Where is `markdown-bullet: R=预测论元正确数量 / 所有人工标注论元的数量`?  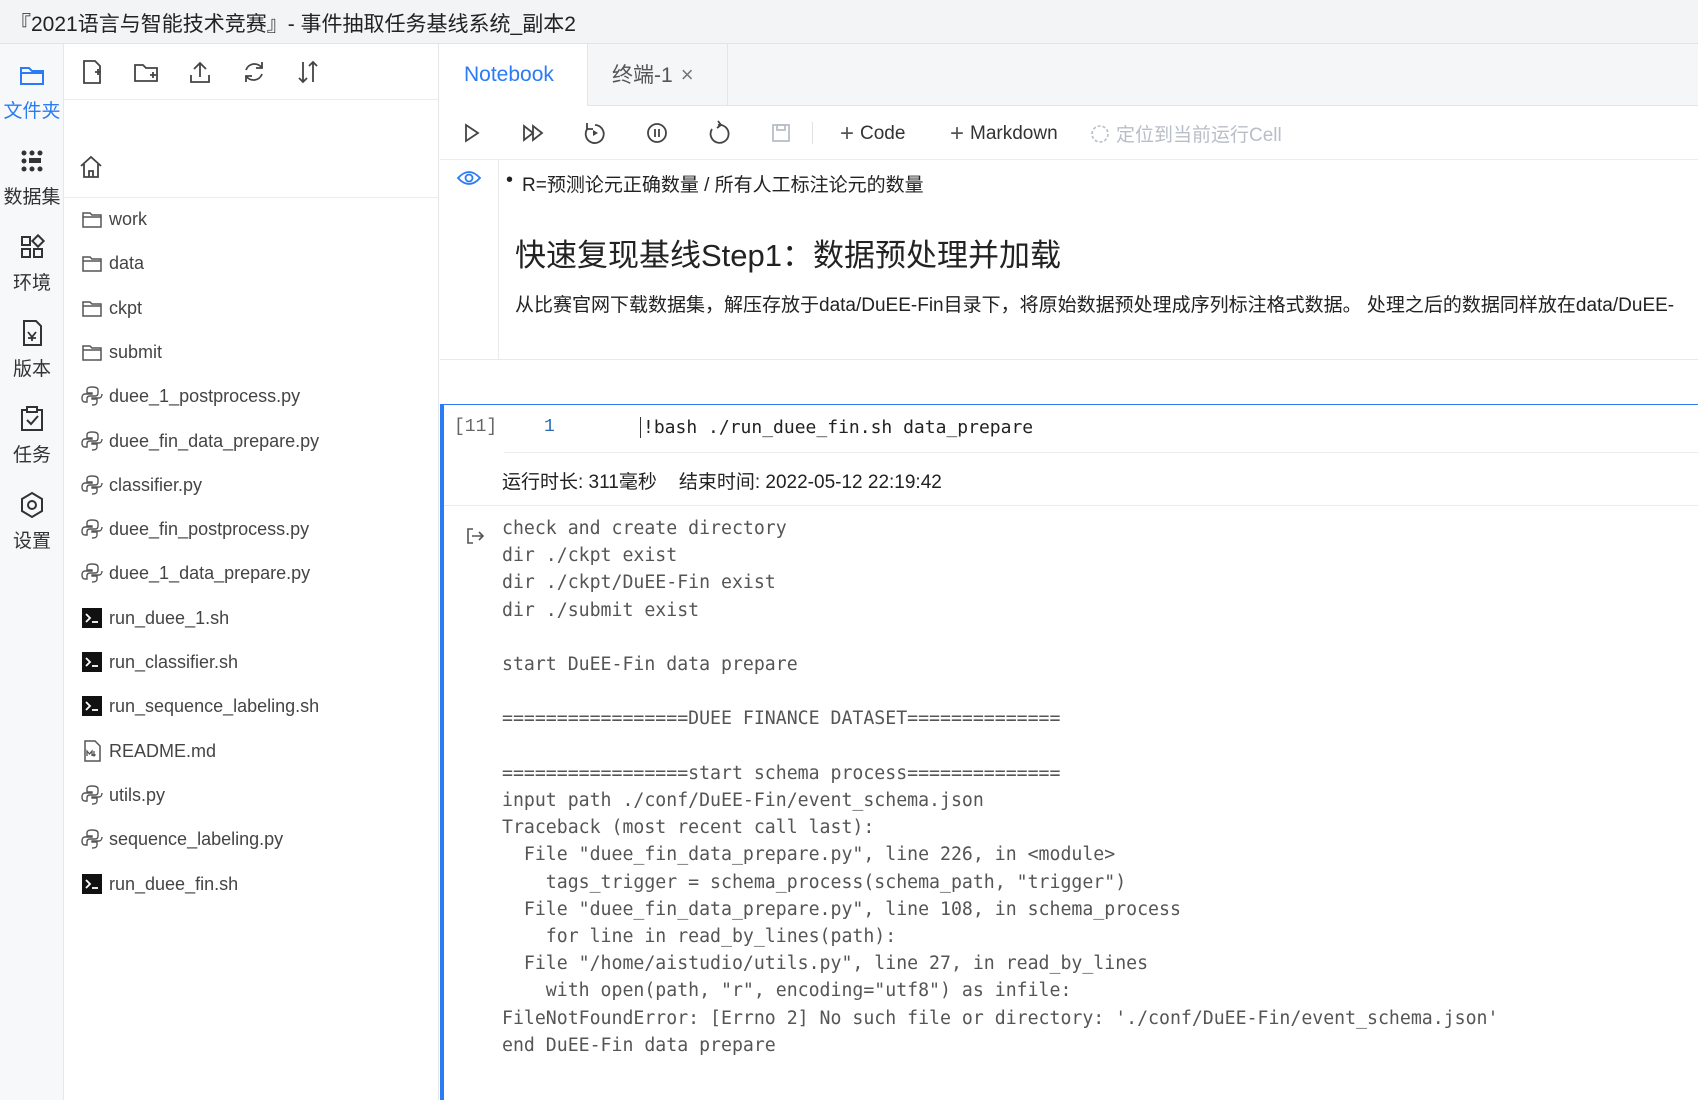
markdown-bullet: R=预测论元正确数量 / 所有人工标注论元的数量 is located at coordinates (715, 183).